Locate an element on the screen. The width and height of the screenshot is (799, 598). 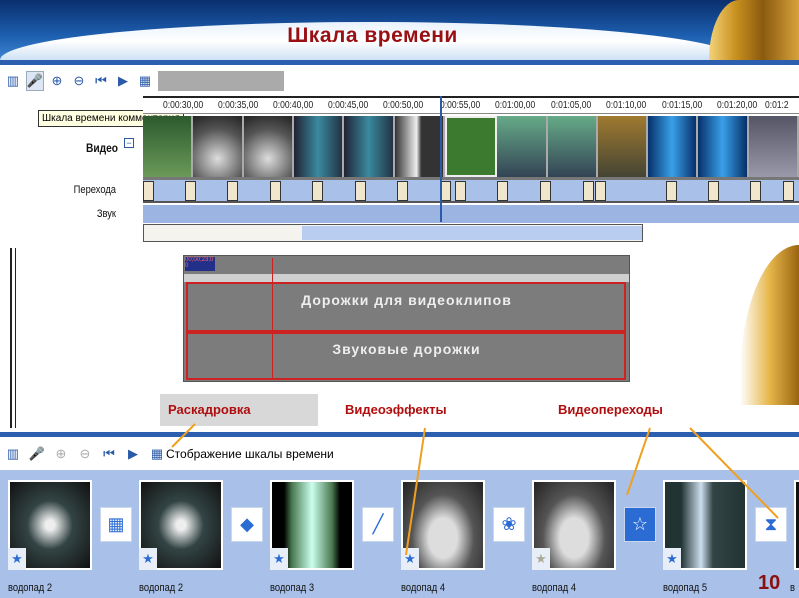
arrow-storyboard is located at coordinates (183, 435).